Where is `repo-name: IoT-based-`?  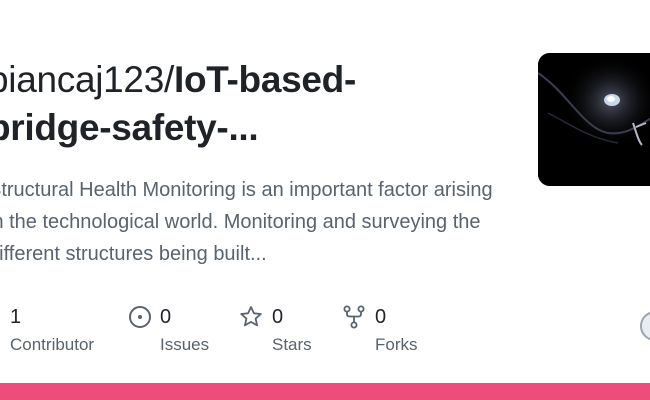 repo-name: IoT-based- is located at coordinates (265, 79).